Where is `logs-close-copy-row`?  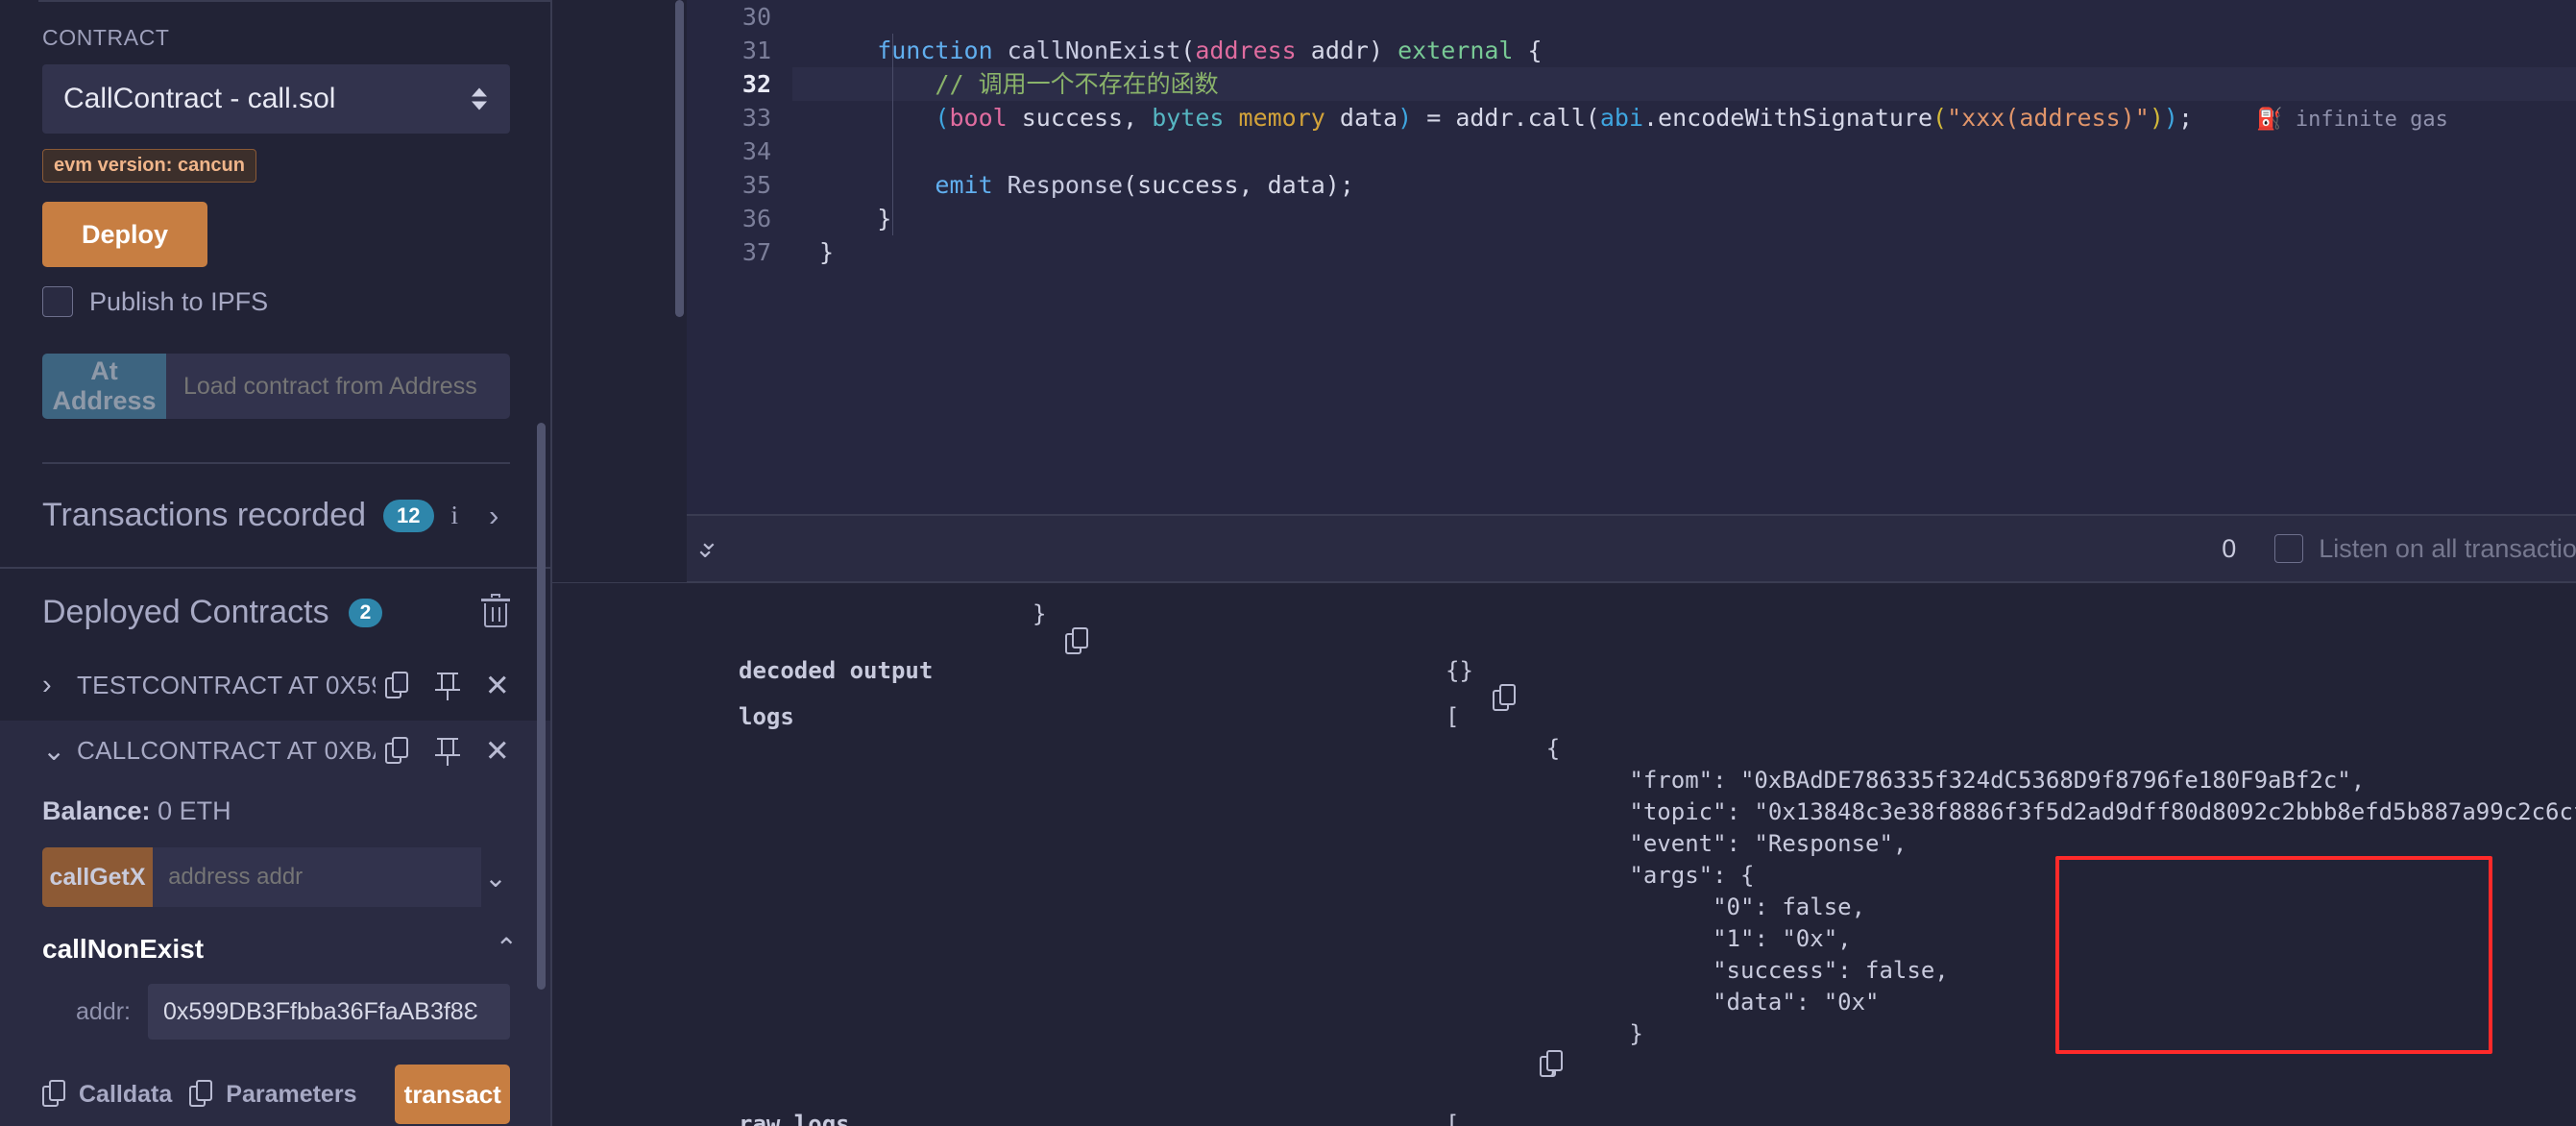
logs-close-copy-row is located at coordinates (1631, 1066).